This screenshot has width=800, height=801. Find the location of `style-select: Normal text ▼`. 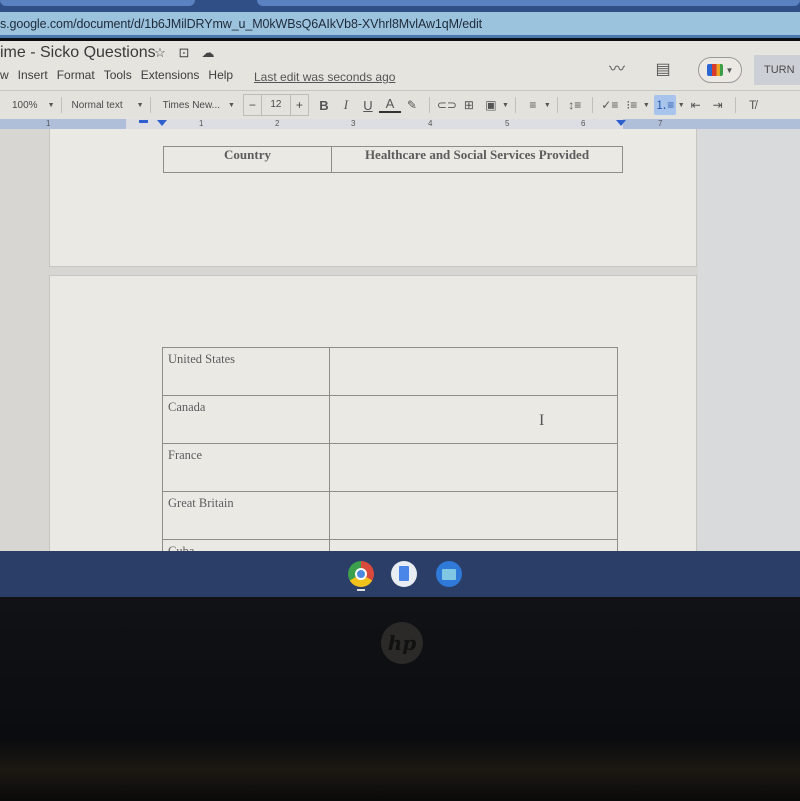

style-select: Normal text ▼ is located at coordinates (108, 105).